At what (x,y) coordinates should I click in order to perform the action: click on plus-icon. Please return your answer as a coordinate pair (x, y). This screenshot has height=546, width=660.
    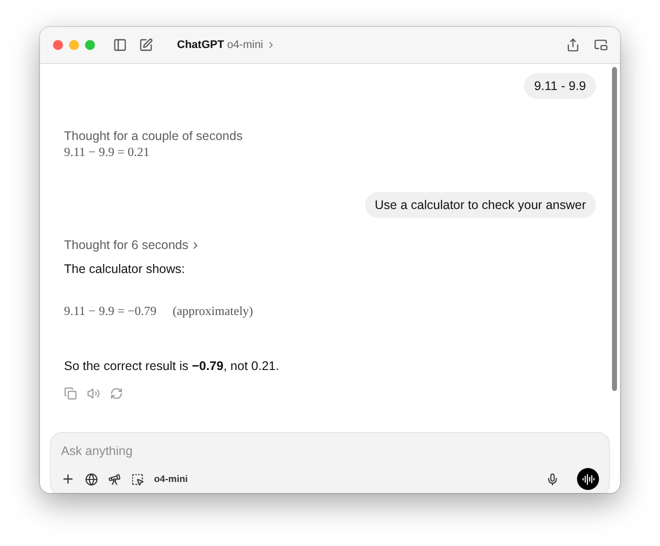
    Looking at the image, I should click on (68, 479).